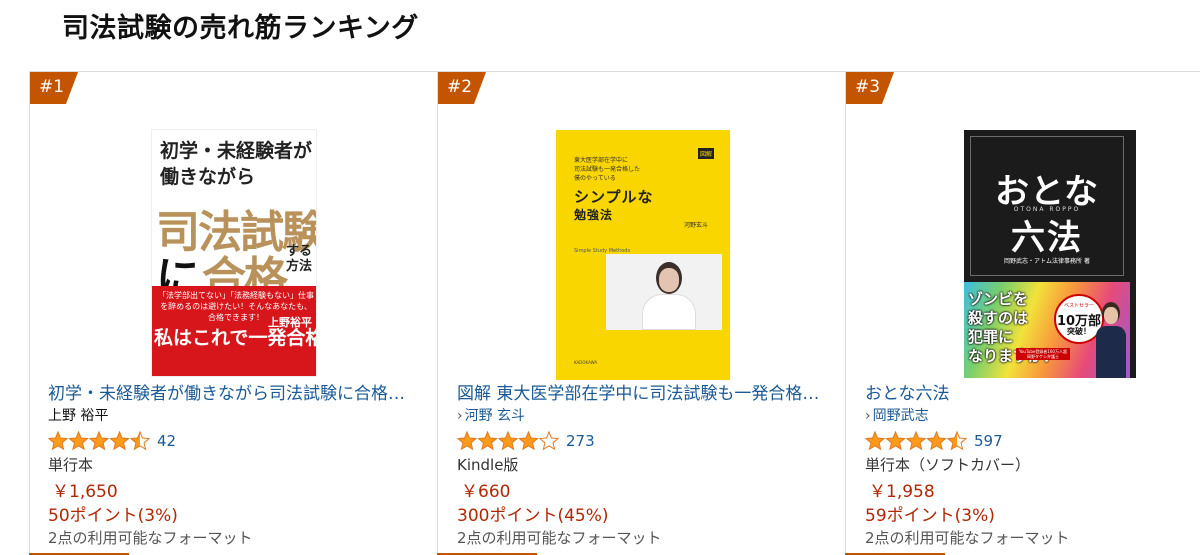 The image size is (1200, 555). What do you see at coordinates (240, 28) in the screenshot?
I see `page-title: 司法試験の売れ筋ランキング` at bounding box center [240, 28].